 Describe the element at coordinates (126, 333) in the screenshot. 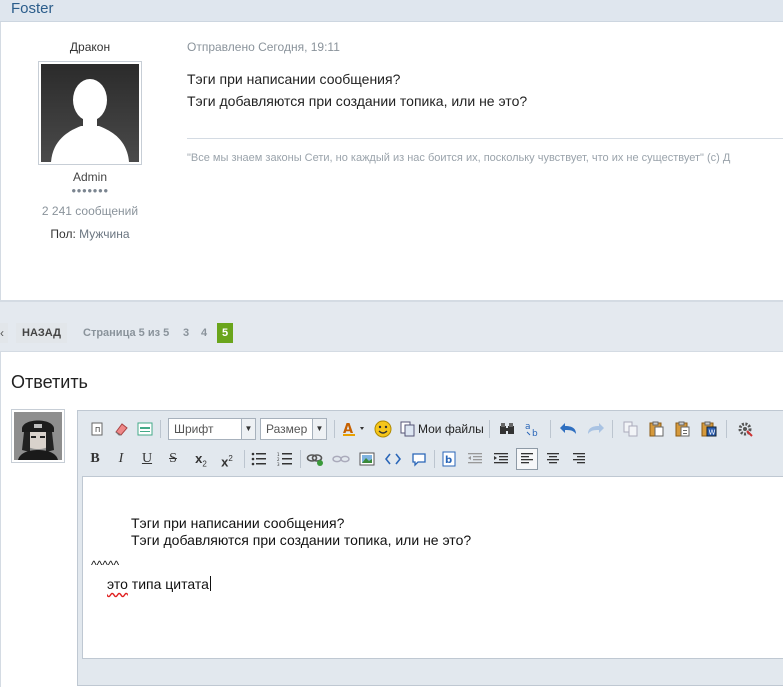

I see `page-info: Страница 5 из 5` at that location.